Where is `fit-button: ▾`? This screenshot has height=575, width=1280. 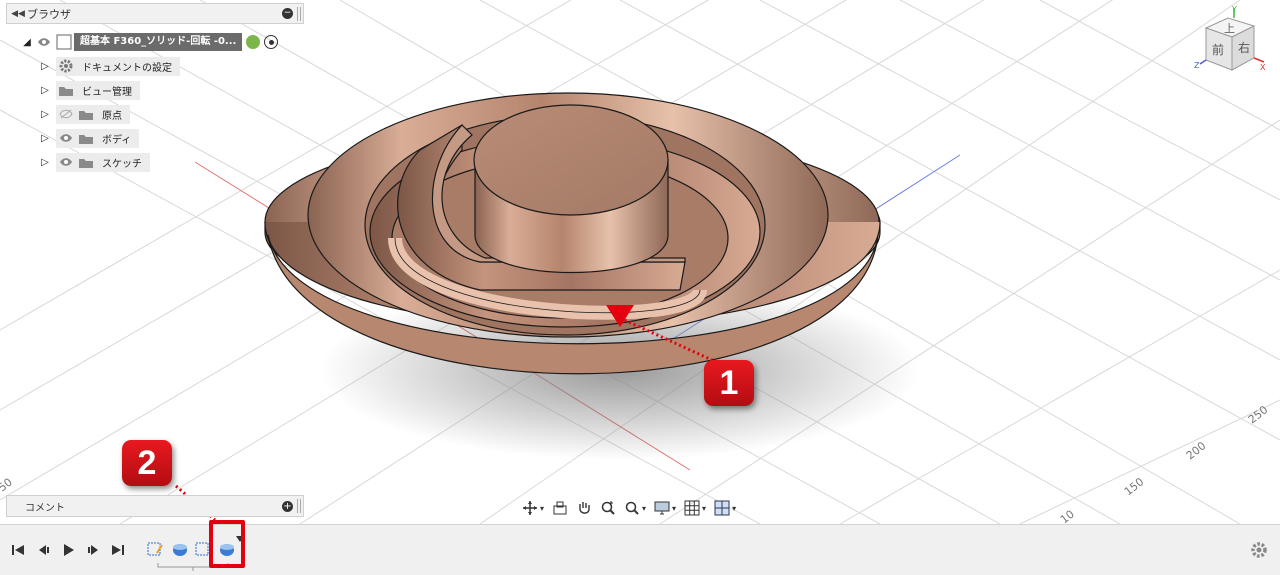
fit-button: ▾ is located at coordinates (635, 508).